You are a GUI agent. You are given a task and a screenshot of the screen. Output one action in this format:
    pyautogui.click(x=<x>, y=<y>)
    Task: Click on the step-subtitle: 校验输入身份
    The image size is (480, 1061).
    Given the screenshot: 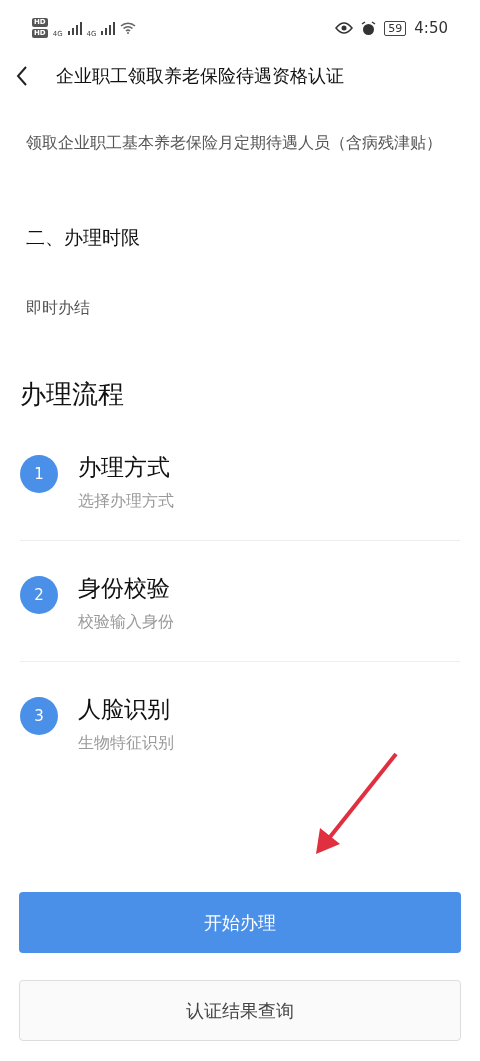 What is the action you would take?
    pyautogui.click(x=126, y=622)
    